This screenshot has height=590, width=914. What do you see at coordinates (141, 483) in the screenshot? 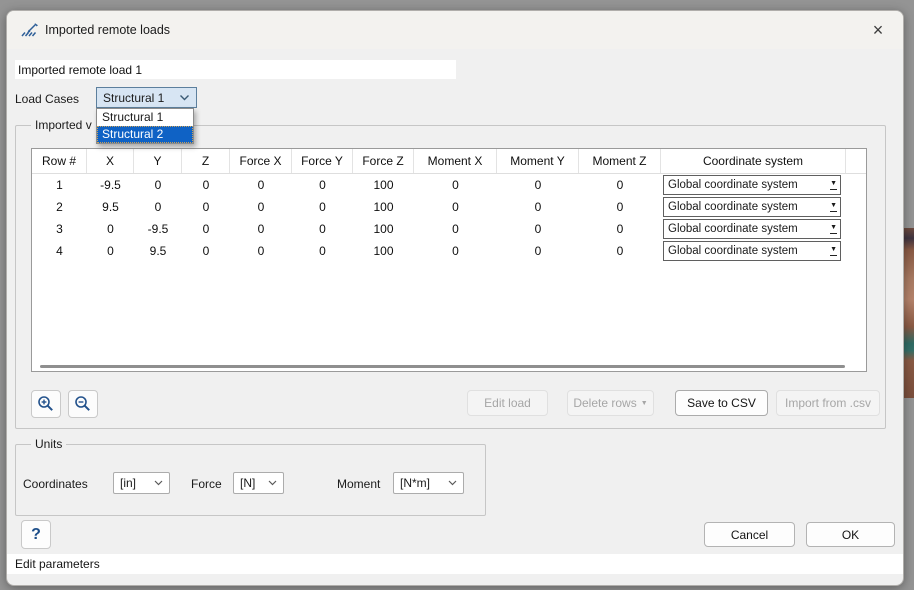
I see `coordinates-unit-select: [in]` at bounding box center [141, 483].